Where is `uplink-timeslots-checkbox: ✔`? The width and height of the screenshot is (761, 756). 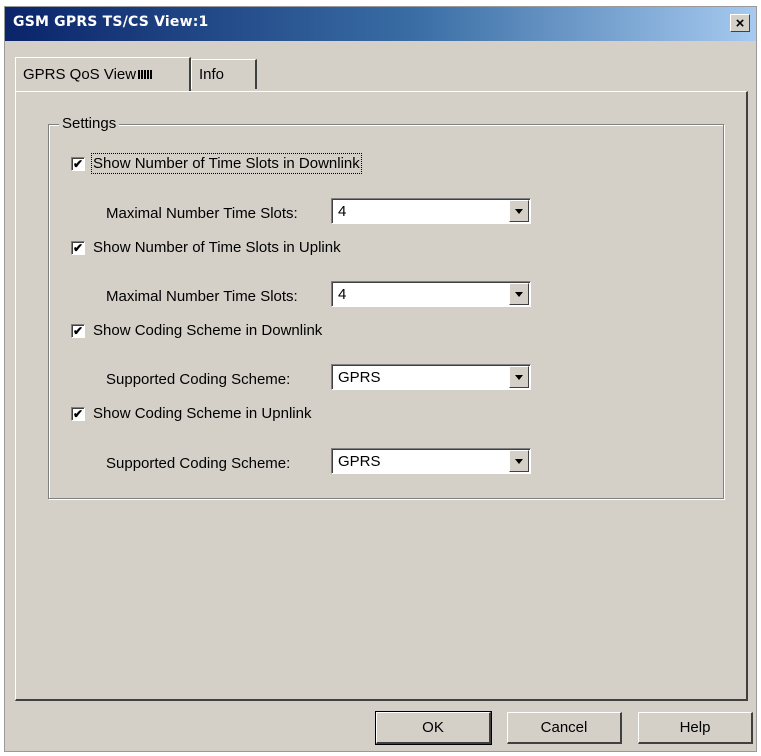
uplink-timeslots-checkbox: ✔ is located at coordinates (78, 247).